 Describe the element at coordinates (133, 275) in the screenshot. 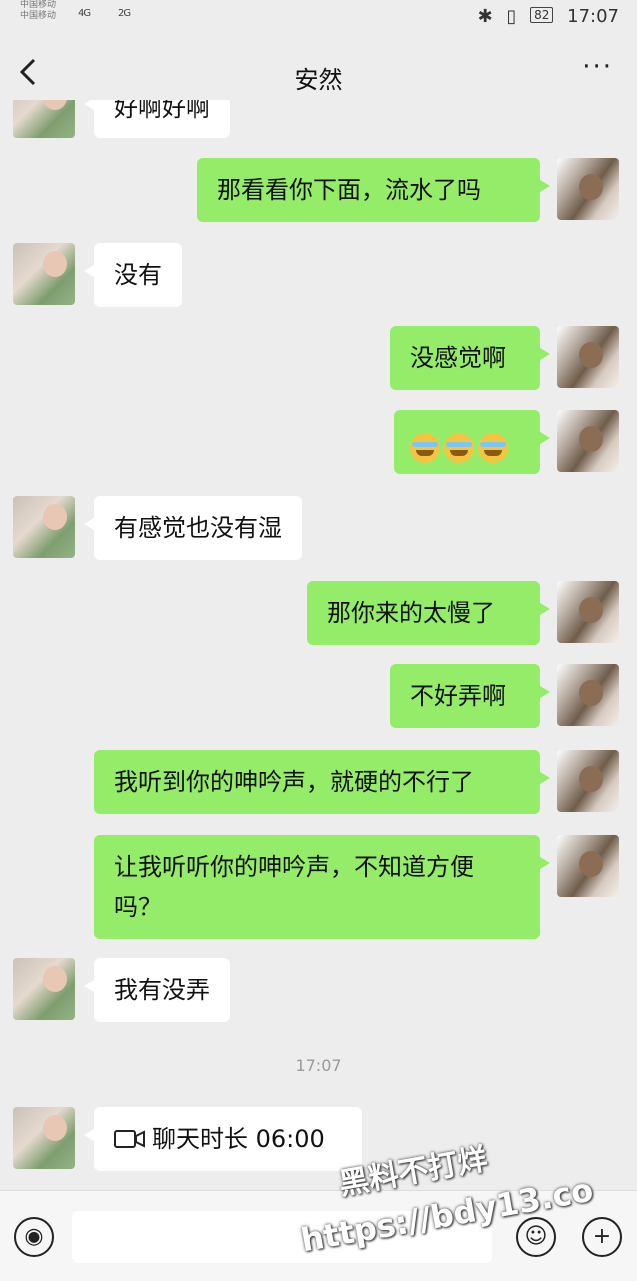

I see `message-bubble: 没有` at that location.